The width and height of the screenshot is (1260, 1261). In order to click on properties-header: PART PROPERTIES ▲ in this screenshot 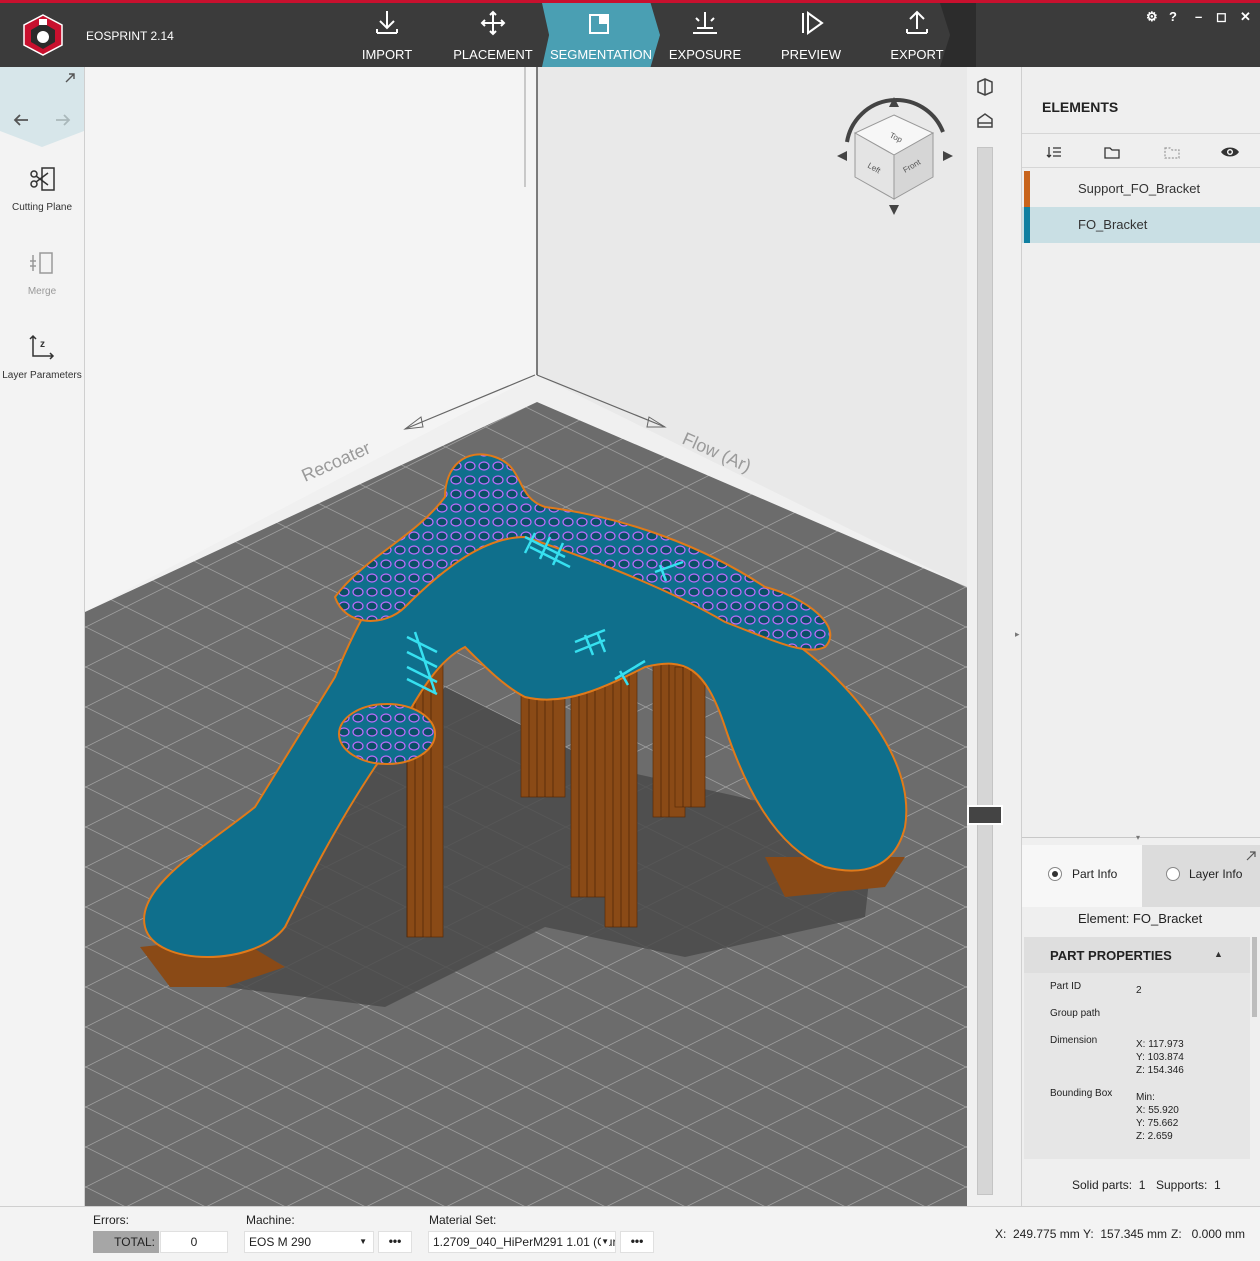, I will do `click(1137, 955)`.